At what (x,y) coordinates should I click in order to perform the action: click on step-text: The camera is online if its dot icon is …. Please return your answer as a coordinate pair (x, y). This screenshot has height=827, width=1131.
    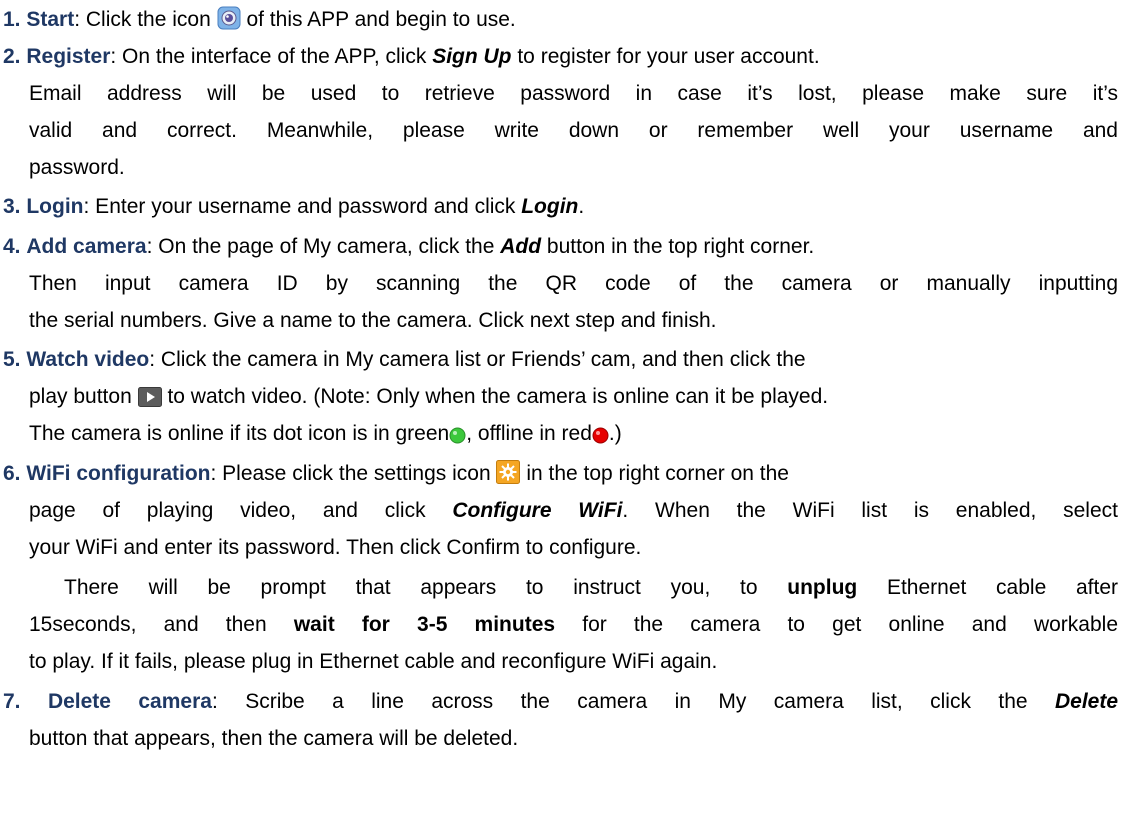
    Looking at the image, I should click on (239, 433).